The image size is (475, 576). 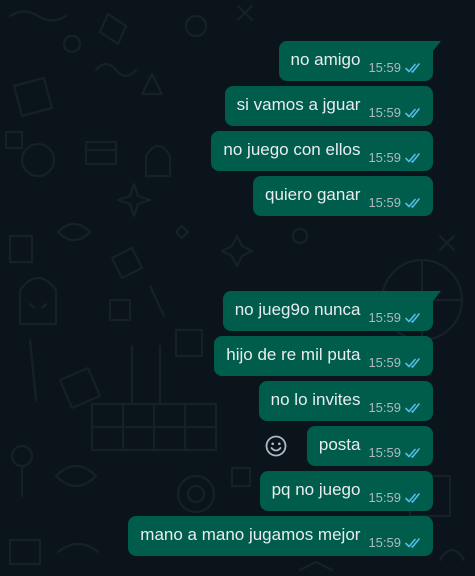 I want to click on outgoing-message: no amigo 15:59, so click(x=360, y=61).